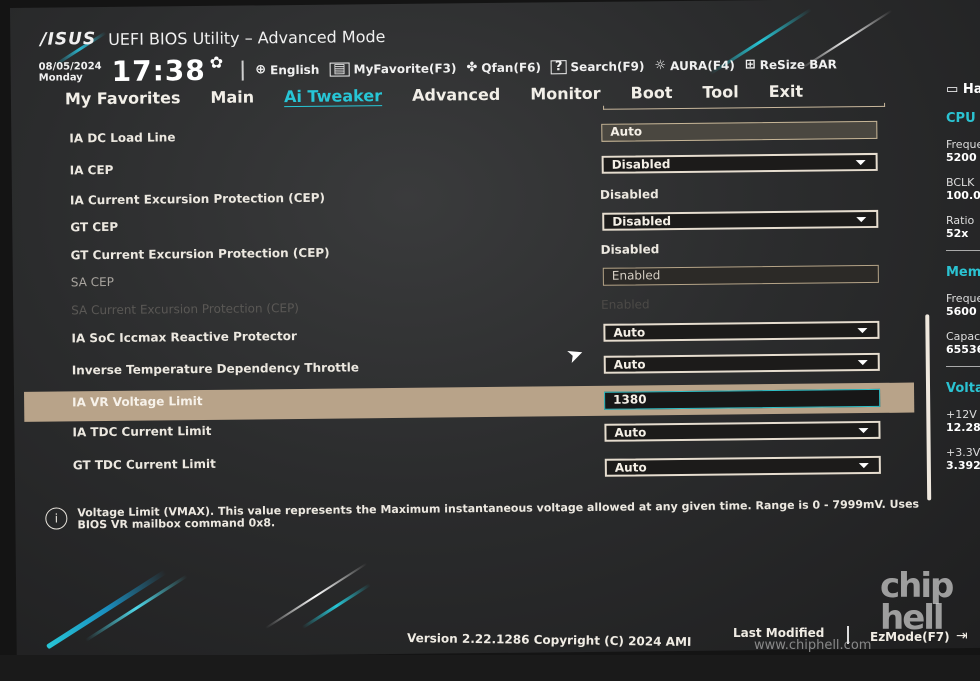 The width and height of the screenshot is (980, 681). Describe the element at coordinates (744, 106) in the screenshot. I see `previous-item-edge` at that location.